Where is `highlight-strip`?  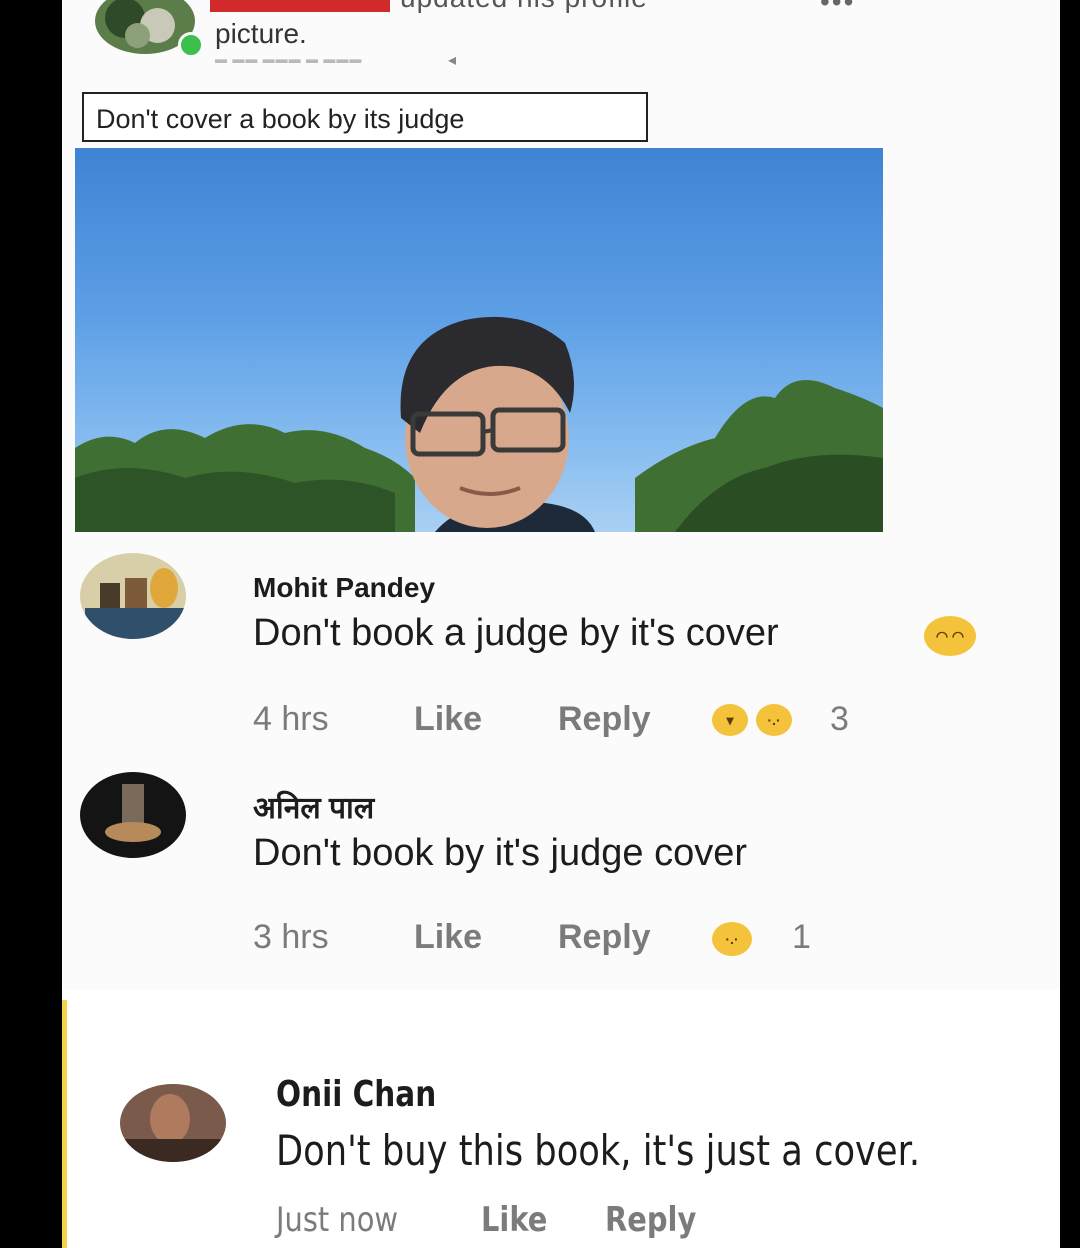
highlight-strip is located at coordinates (64, 1124).